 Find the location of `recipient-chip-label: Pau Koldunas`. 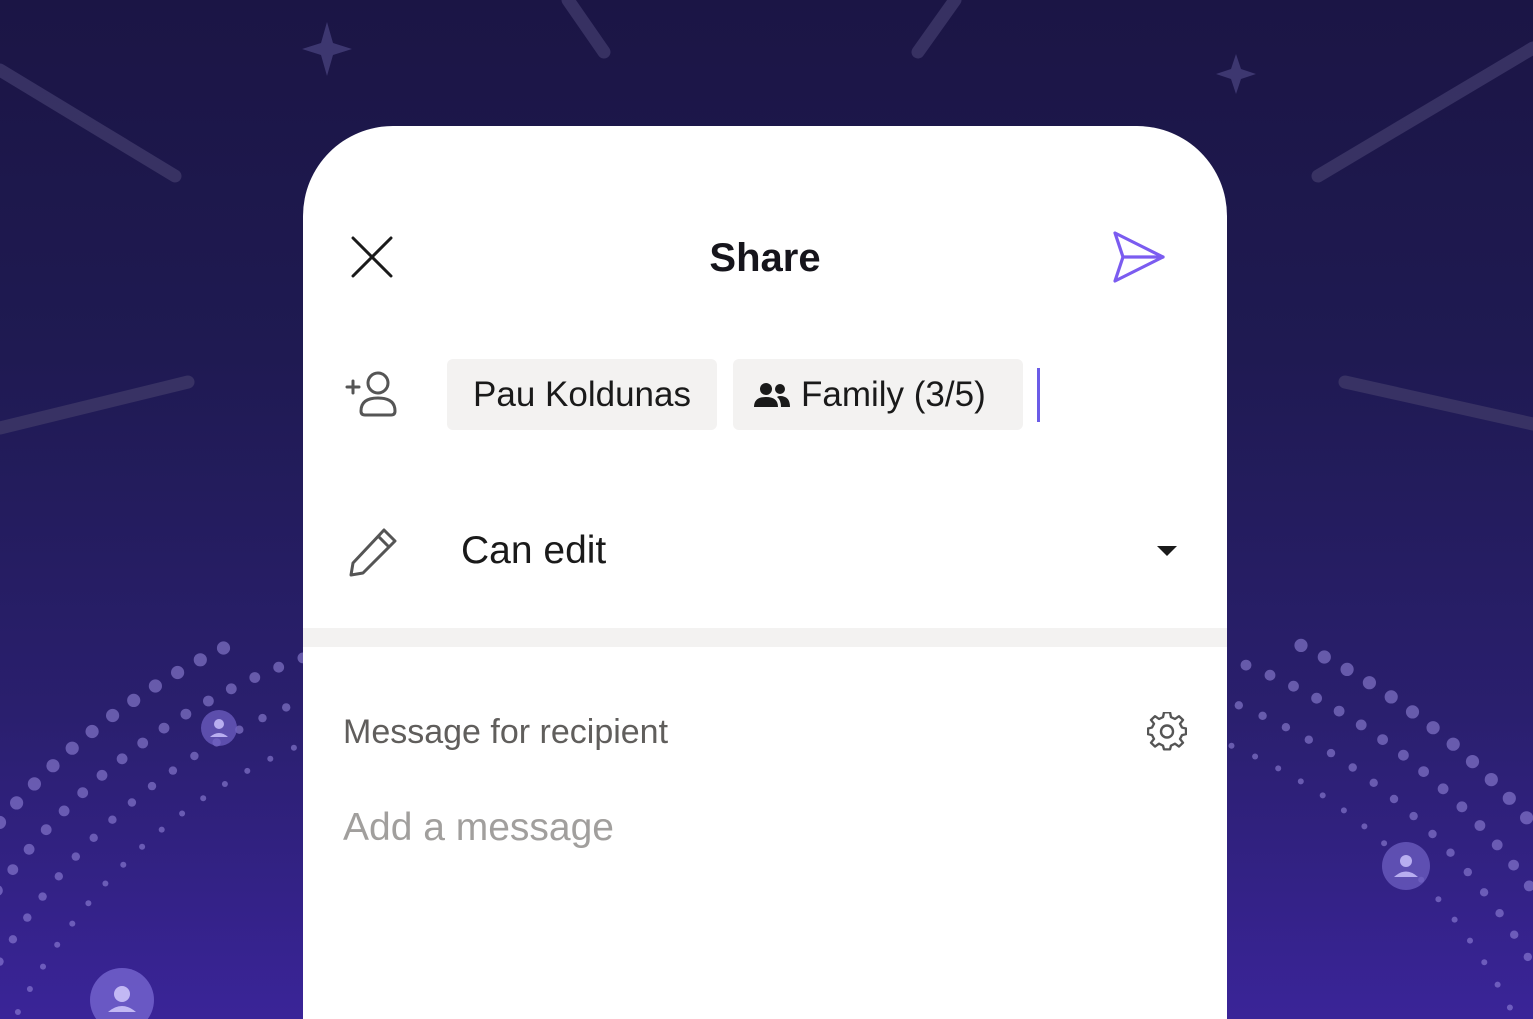

recipient-chip-label: Pau Koldunas is located at coordinates (582, 394).